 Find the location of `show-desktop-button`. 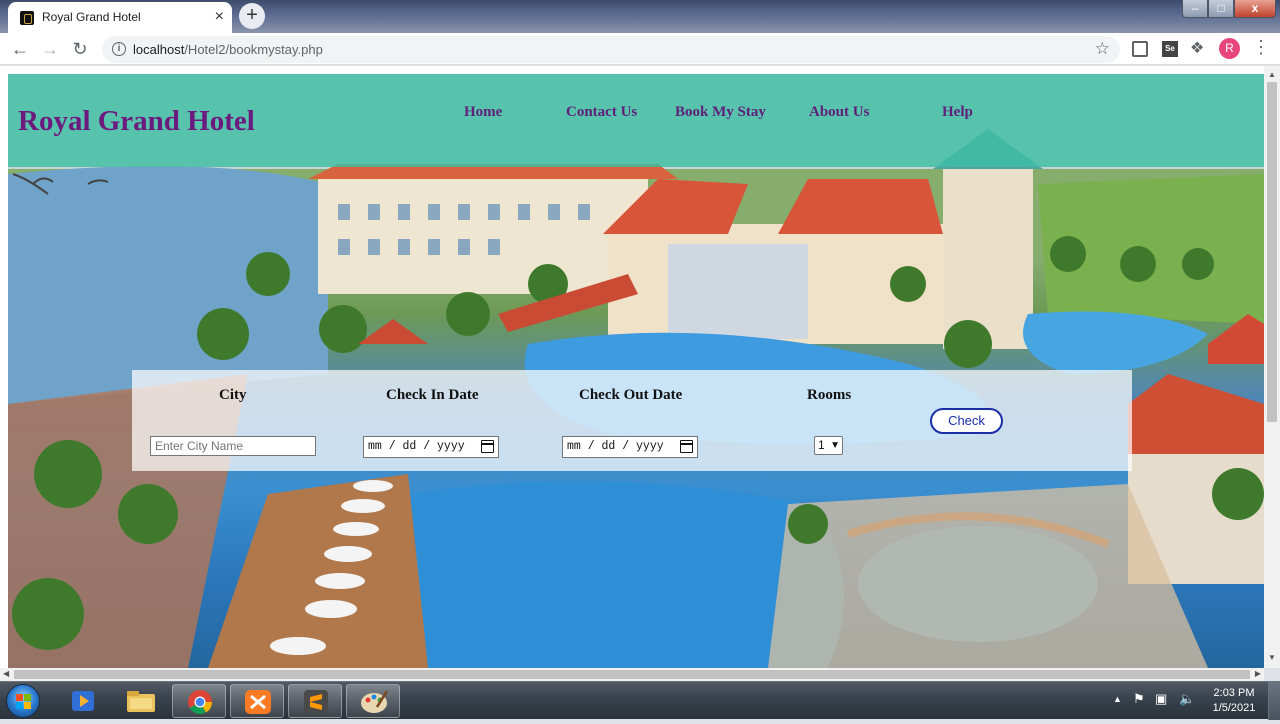

show-desktop-button is located at coordinates (1274, 701).